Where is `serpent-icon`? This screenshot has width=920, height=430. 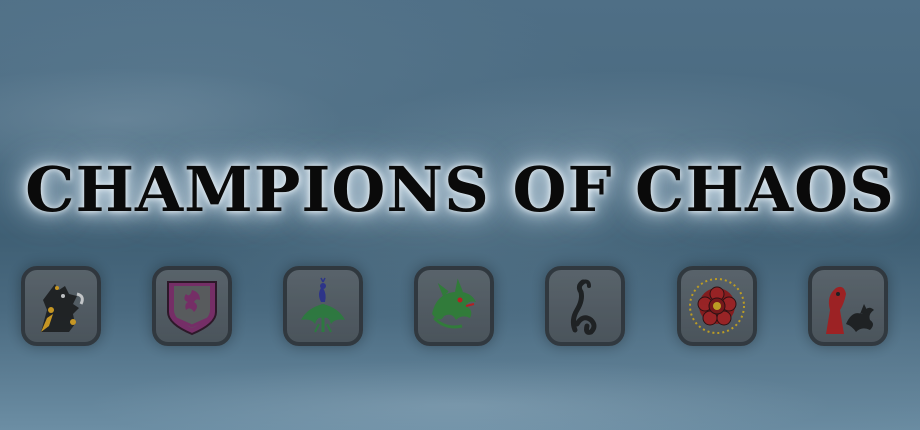 serpent-icon is located at coordinates (585, 306).